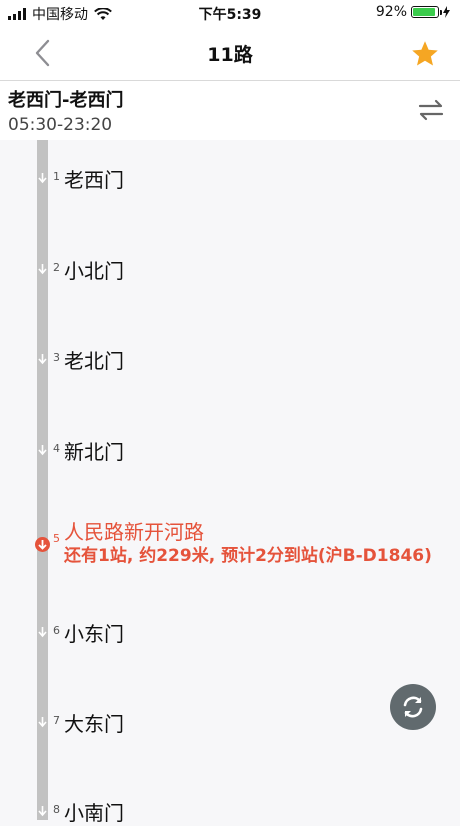 The width and height of the screenshot is (460, 826). What do you see at coordinates (56, 267) in the screenshot?
I see `station-number: 2` at bounding box center [56, 267].